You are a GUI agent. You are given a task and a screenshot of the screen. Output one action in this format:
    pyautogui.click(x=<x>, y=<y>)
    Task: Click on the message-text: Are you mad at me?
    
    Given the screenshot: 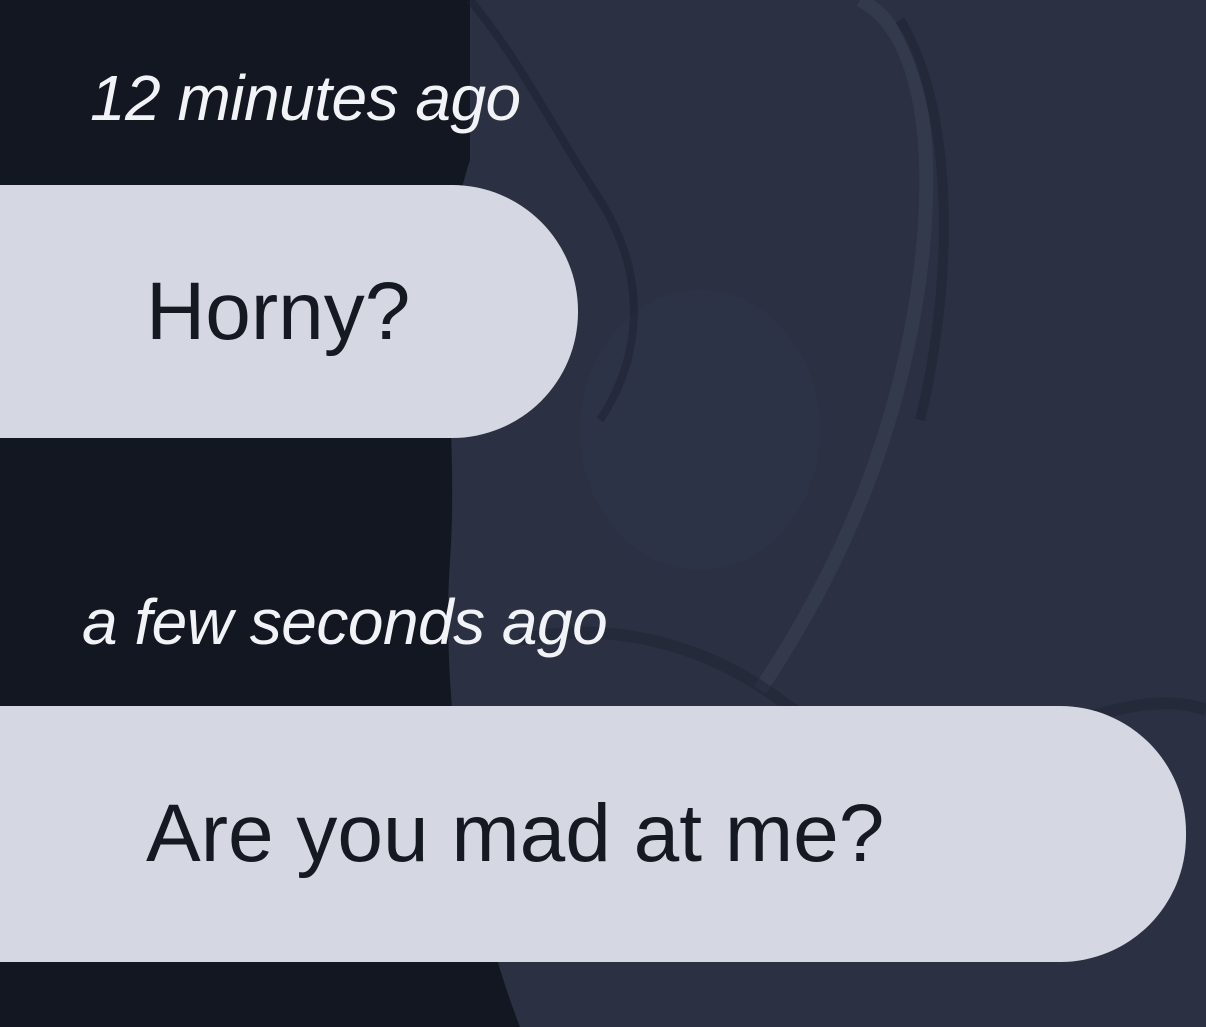 What is the action you would take?
    pyautogui.click(x=515, y=833)
    